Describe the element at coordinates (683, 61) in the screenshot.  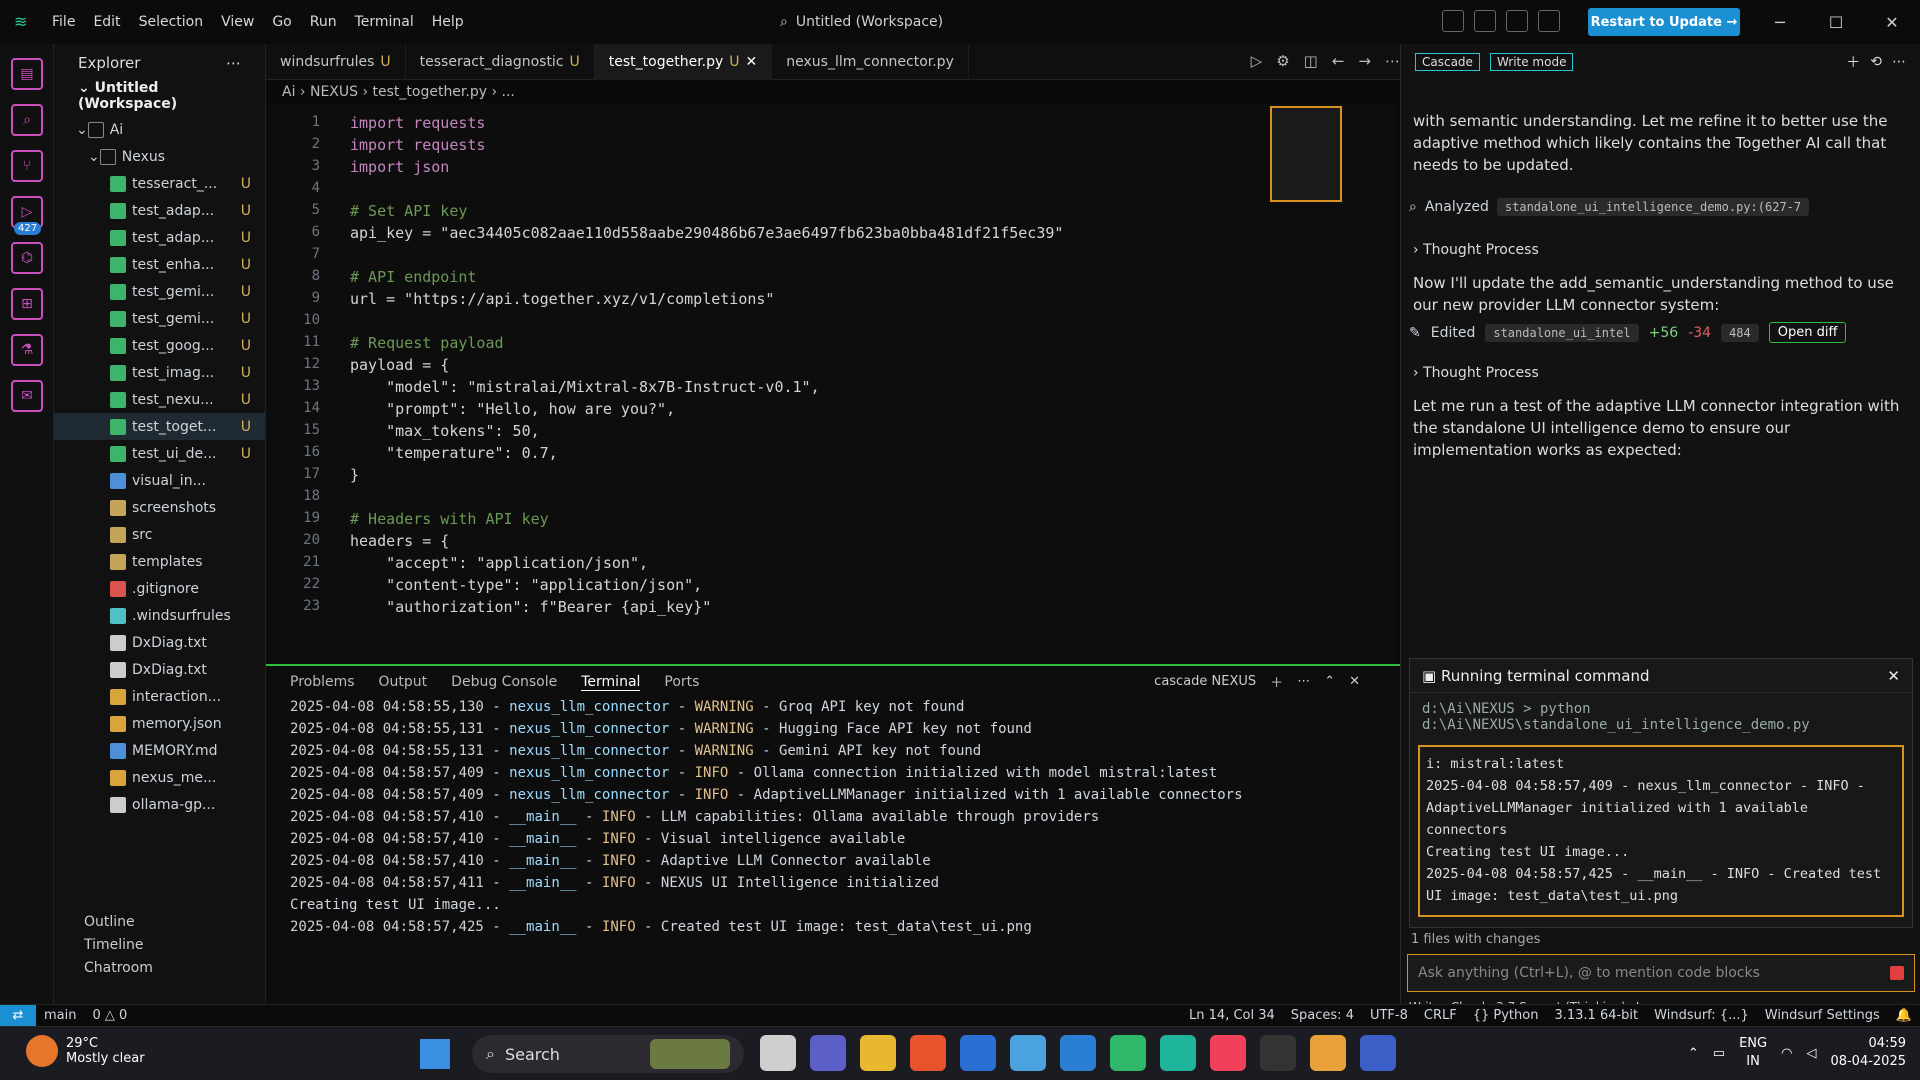
I see `tab-test-together: test_together.py U ✕` at that location.